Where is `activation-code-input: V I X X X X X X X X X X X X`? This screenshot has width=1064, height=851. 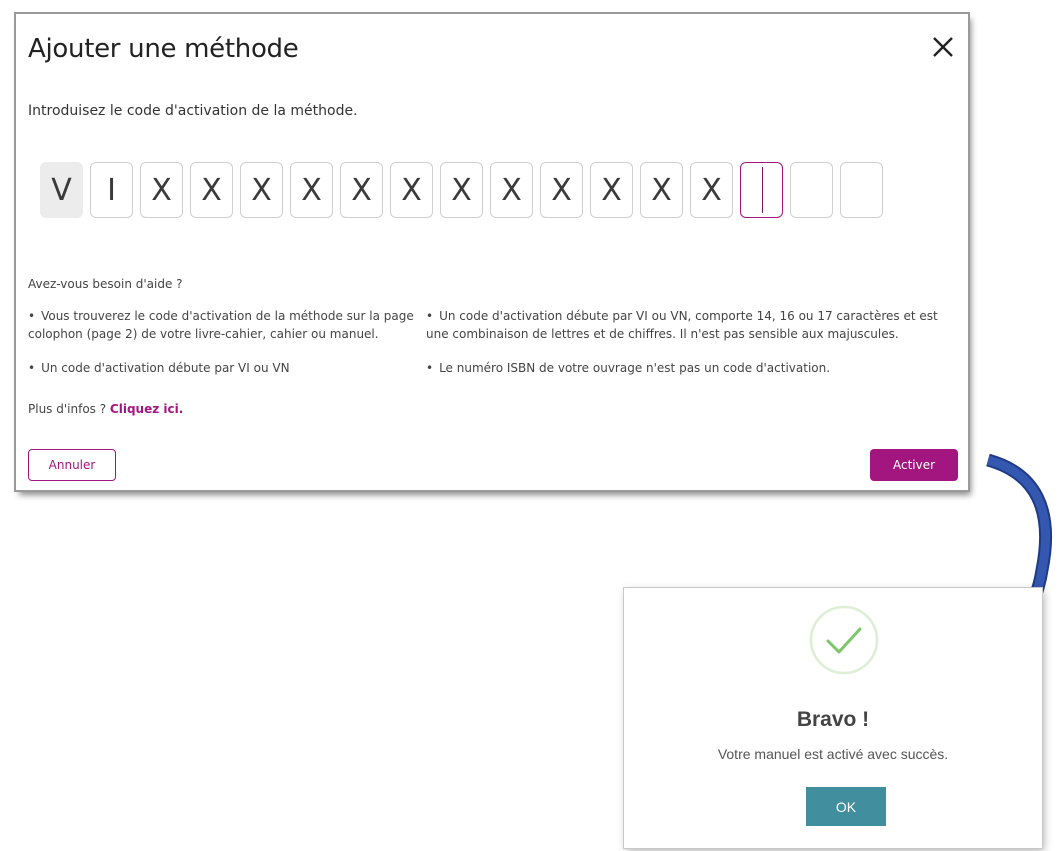
activation-code-input: V I X X X X X X X X X X X X is located at coordinates (461, 191).